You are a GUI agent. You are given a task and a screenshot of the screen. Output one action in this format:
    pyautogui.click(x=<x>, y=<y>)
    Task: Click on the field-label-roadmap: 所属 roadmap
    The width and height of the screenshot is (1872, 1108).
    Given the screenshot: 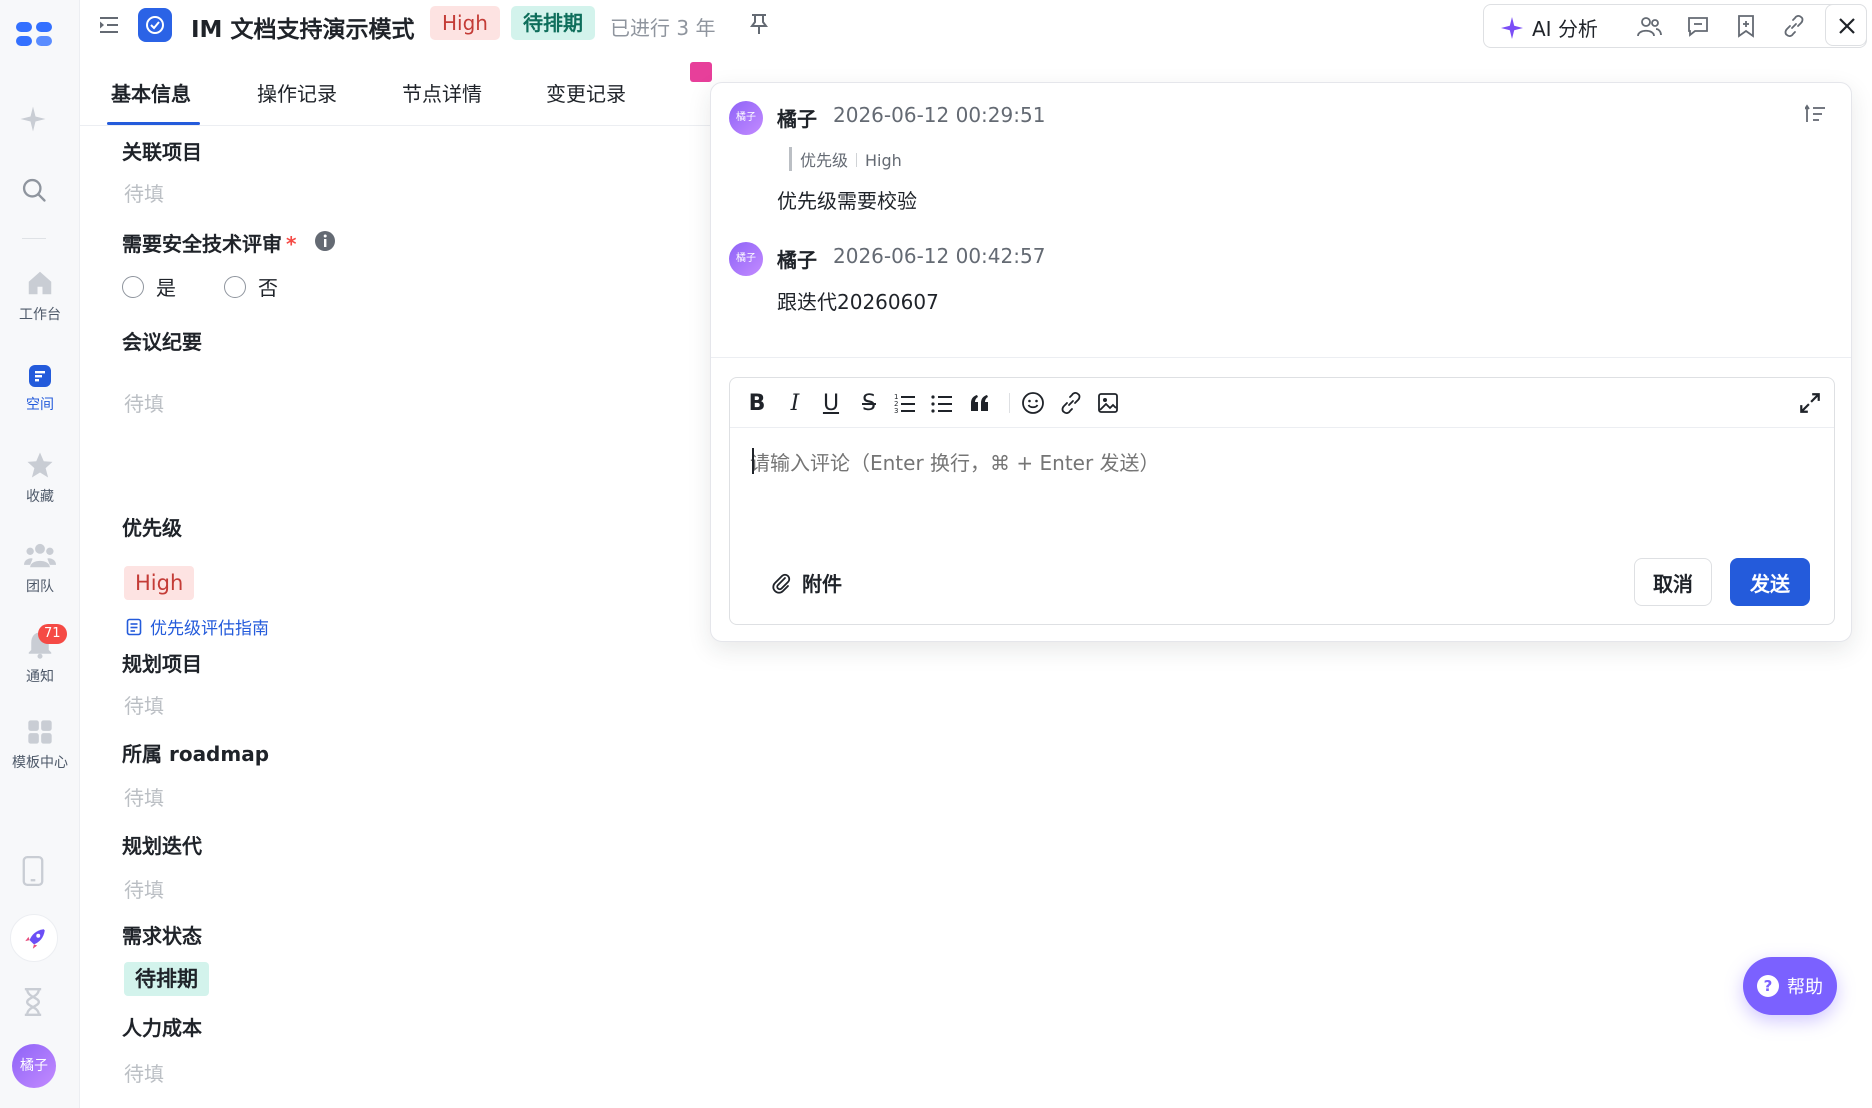 What is the action you would take?
    pyautogui.click(x=196, y=754)
    